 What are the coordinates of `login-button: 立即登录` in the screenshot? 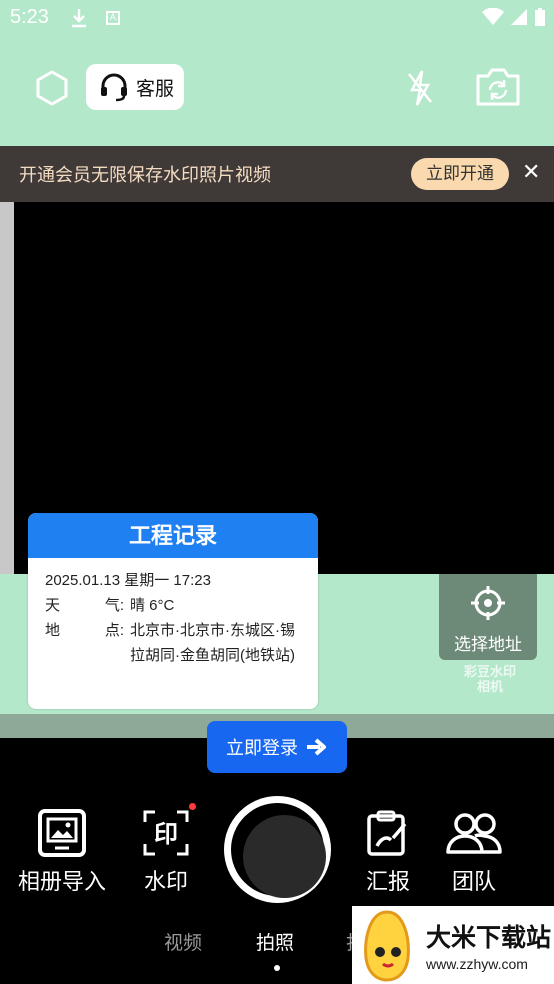 It's located at (277, 747).